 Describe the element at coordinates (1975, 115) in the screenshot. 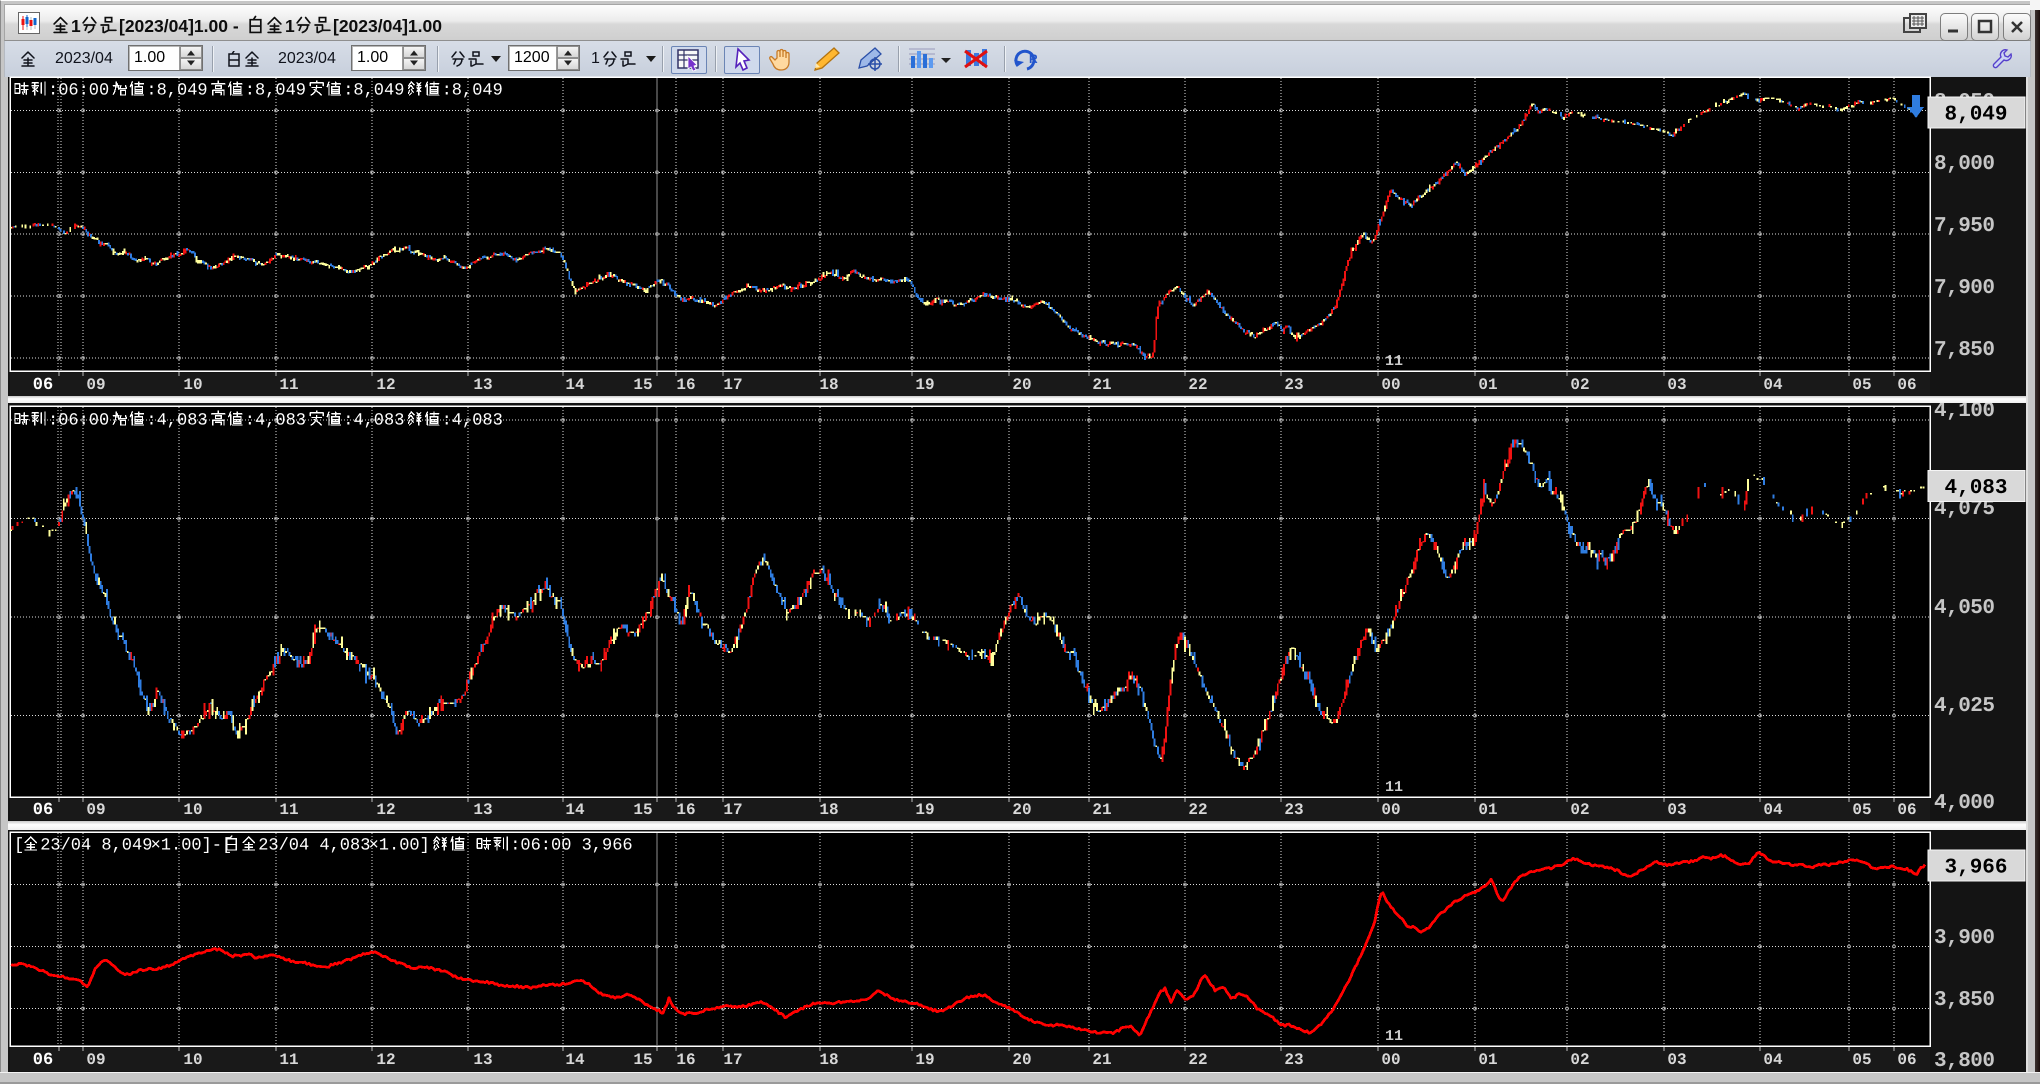

I see `svg-text: 8,049` at that location.